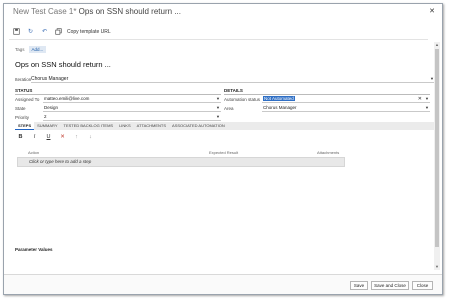 This screenshot has height=302, width=451. Describe the element at coordinates (90, 137) in the screenshot. I see `move-down-icon: ↓` at that location.